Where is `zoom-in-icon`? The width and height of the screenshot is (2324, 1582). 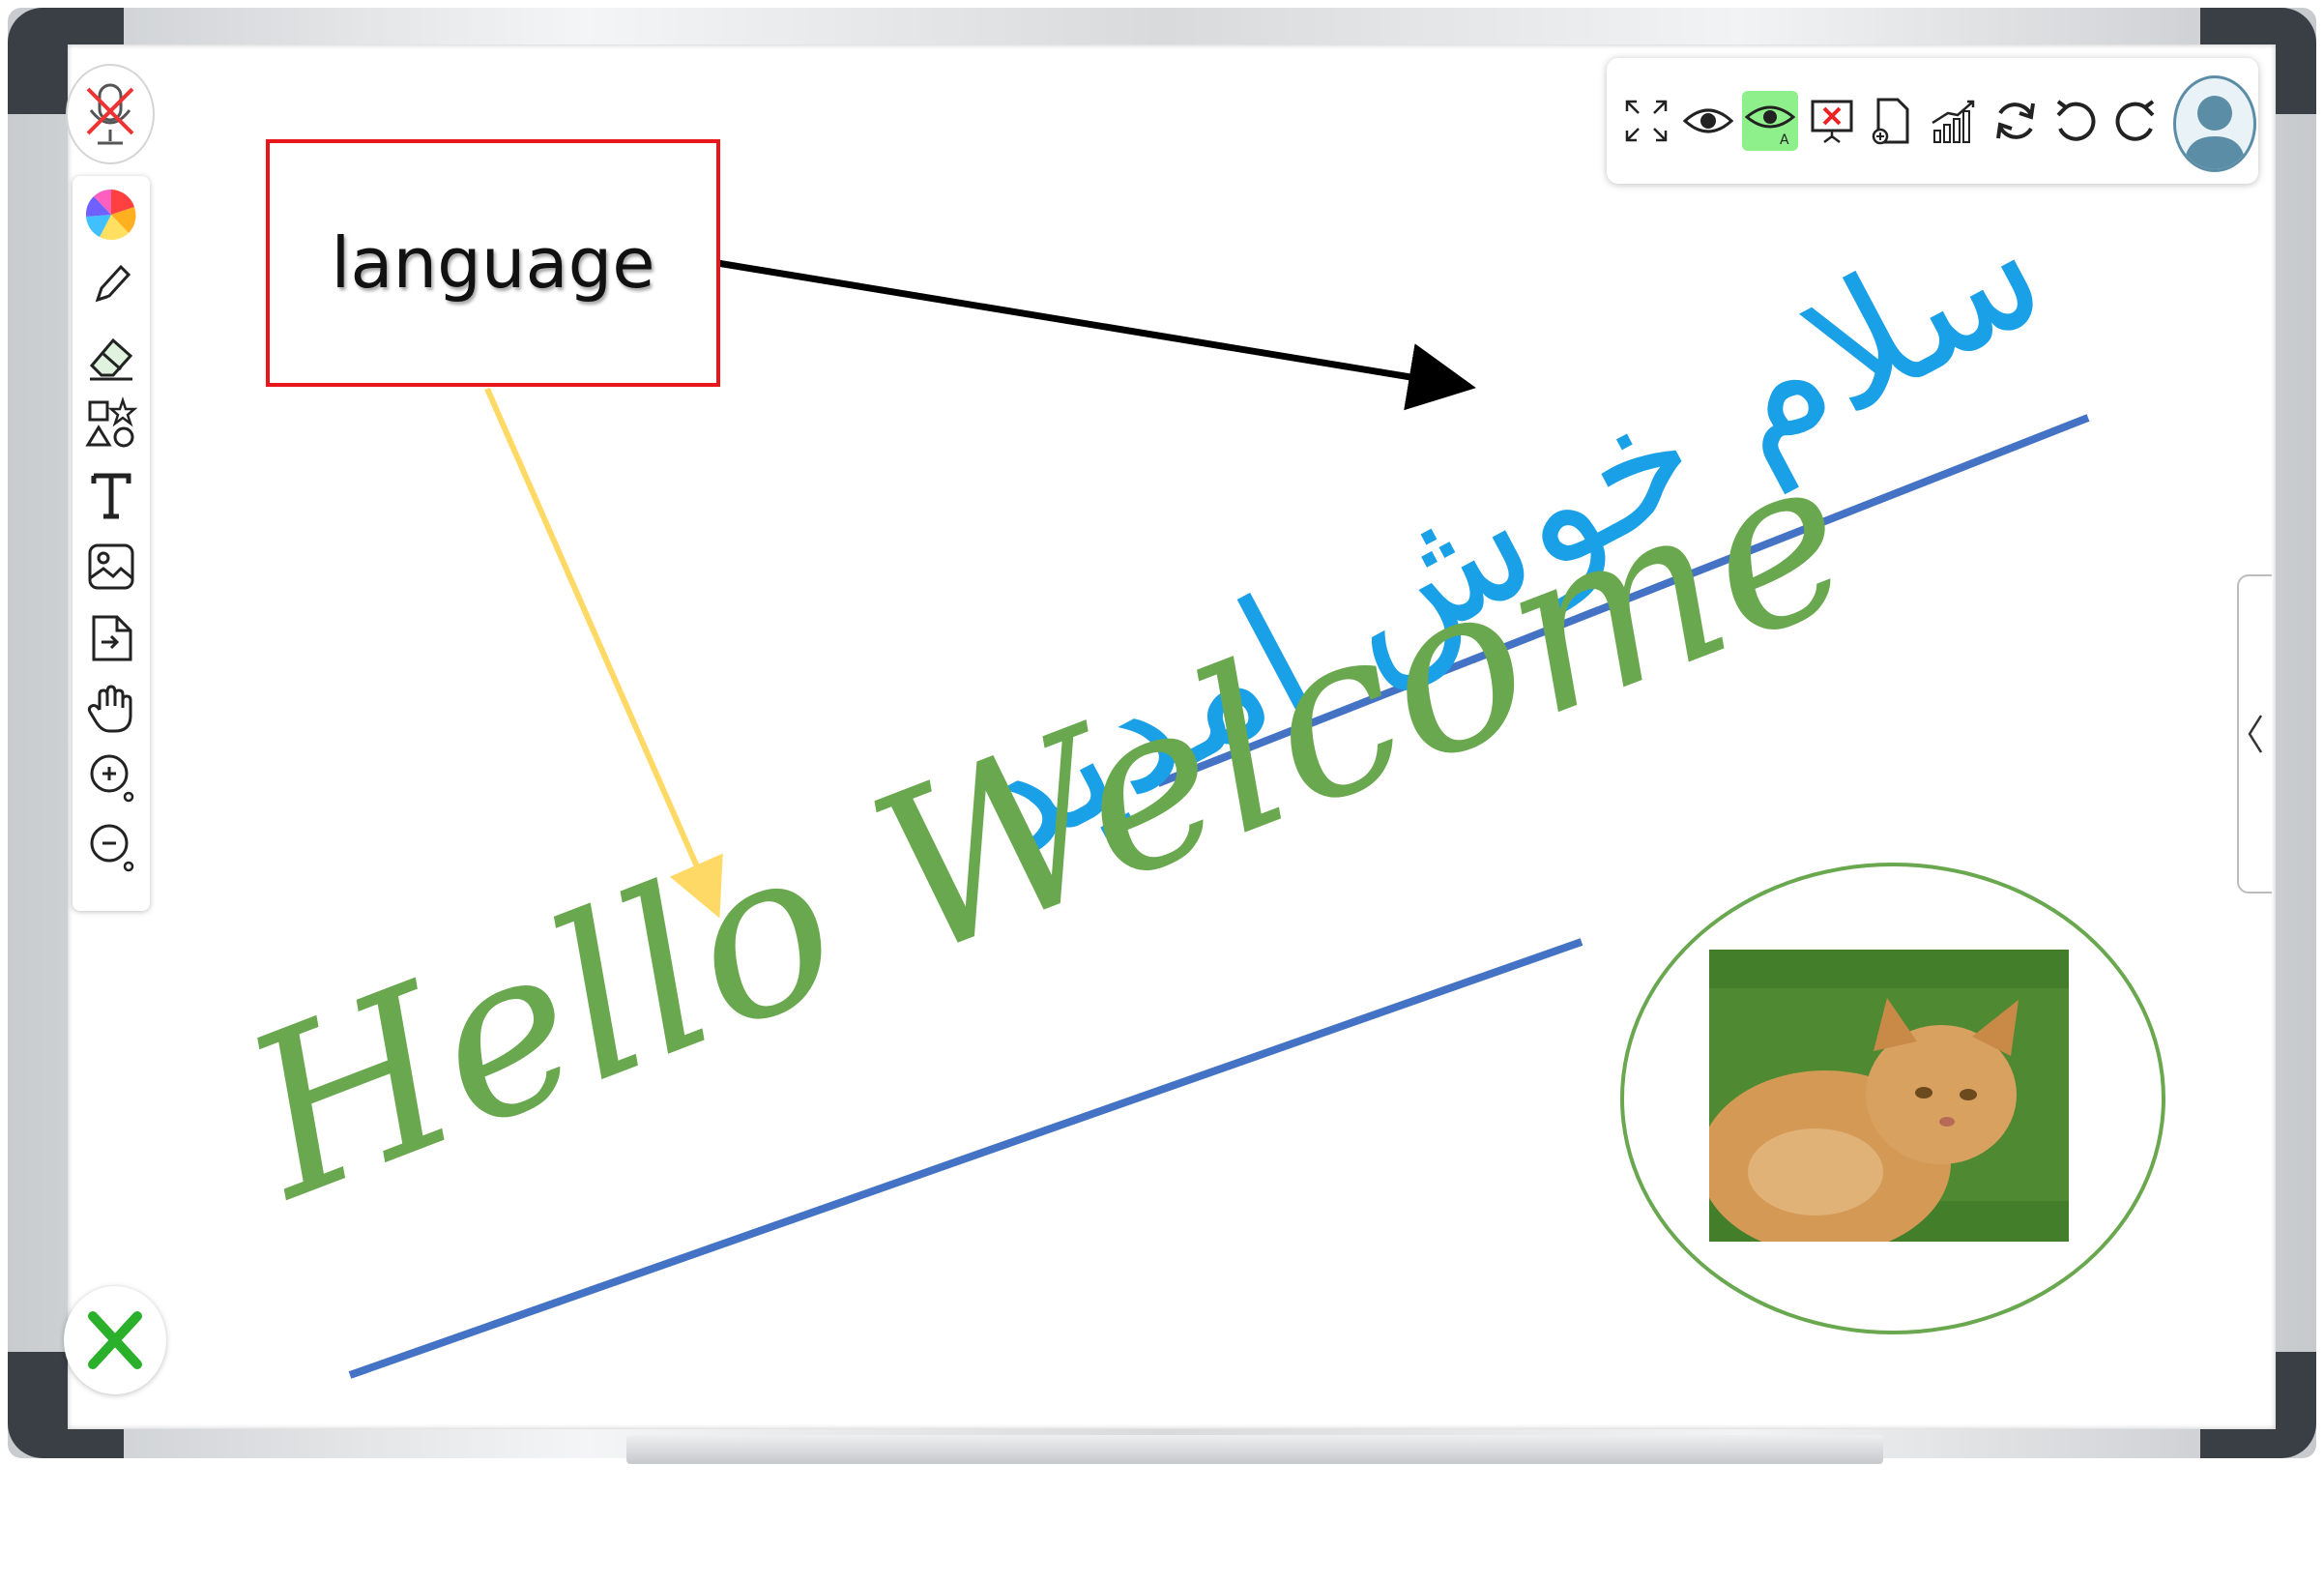 zoom-in-icon is located at coordinates (112, 778).